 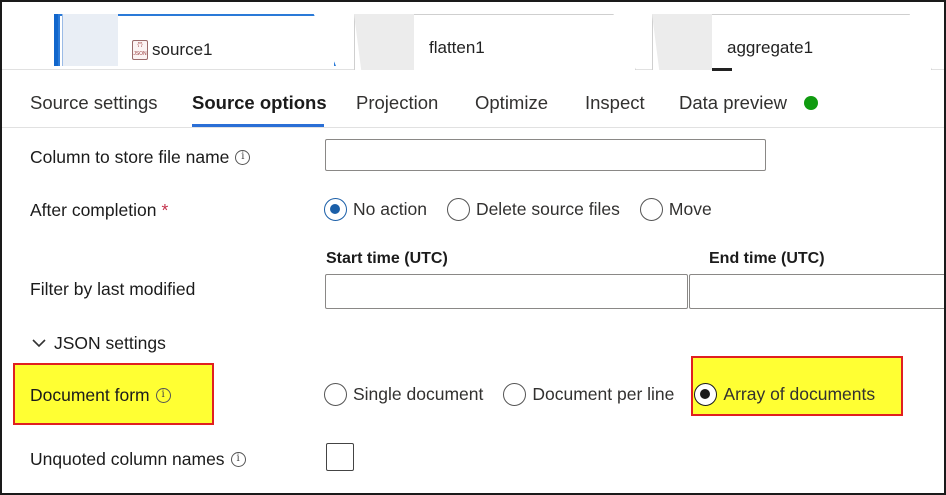 What do you see at coordinates (340, 457) in the screenshot?
I see `unquoted-column-names-checkbox` at bounding box center [340, 457].